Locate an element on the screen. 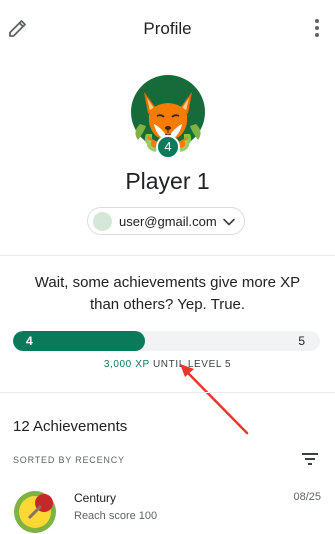 The height and width of the screenshot is (534, 335). until-level-text: UNTIL LEVEL 5 is located at coordinates (192, 364).